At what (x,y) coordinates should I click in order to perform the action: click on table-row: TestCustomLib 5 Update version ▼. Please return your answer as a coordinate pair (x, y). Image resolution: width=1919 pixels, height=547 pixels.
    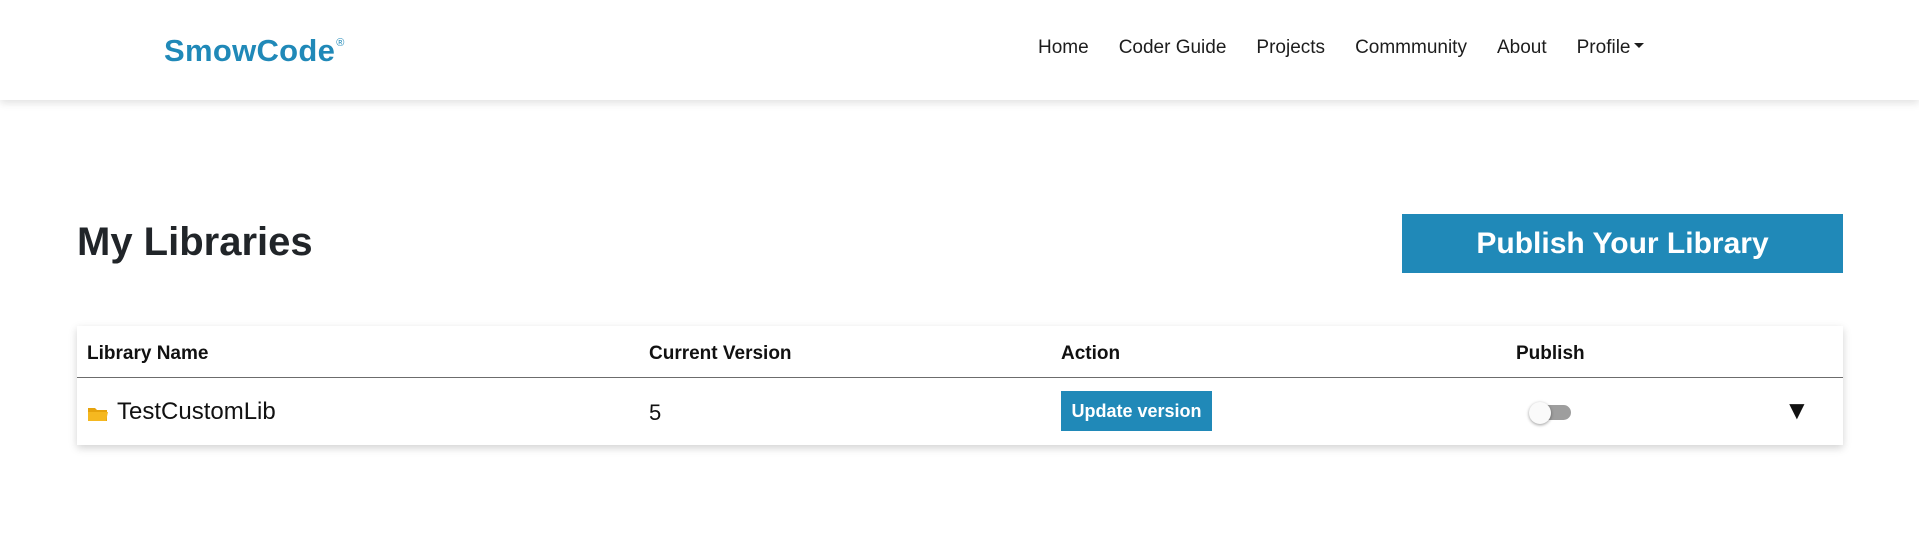
    Looking at the image, I should click on (960, 411).